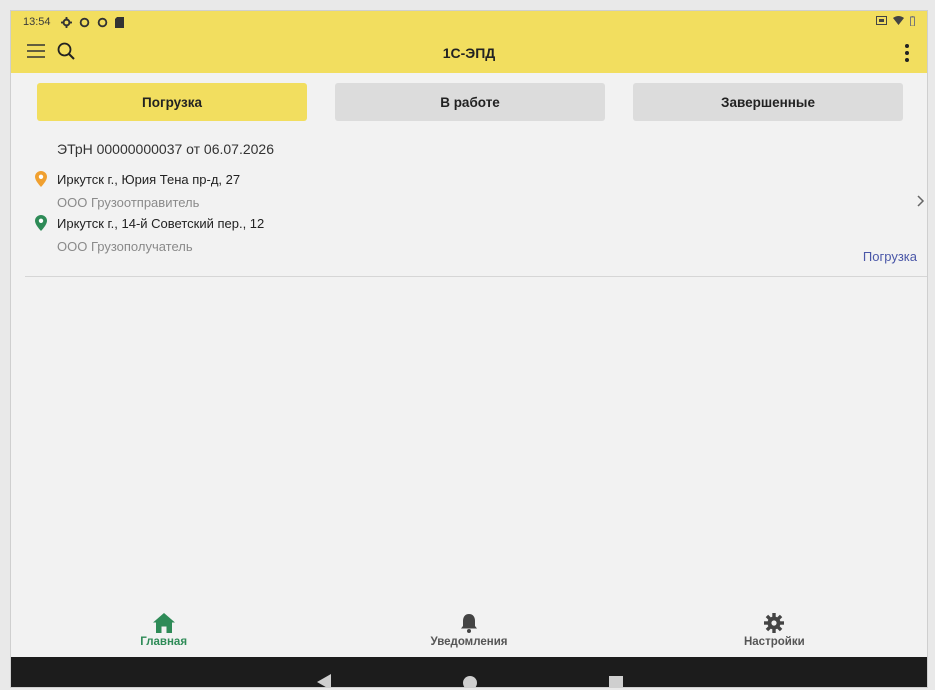 The width and height of the screenshot is (935, 690). I want to click on home-button-icon, so click(470, 681).